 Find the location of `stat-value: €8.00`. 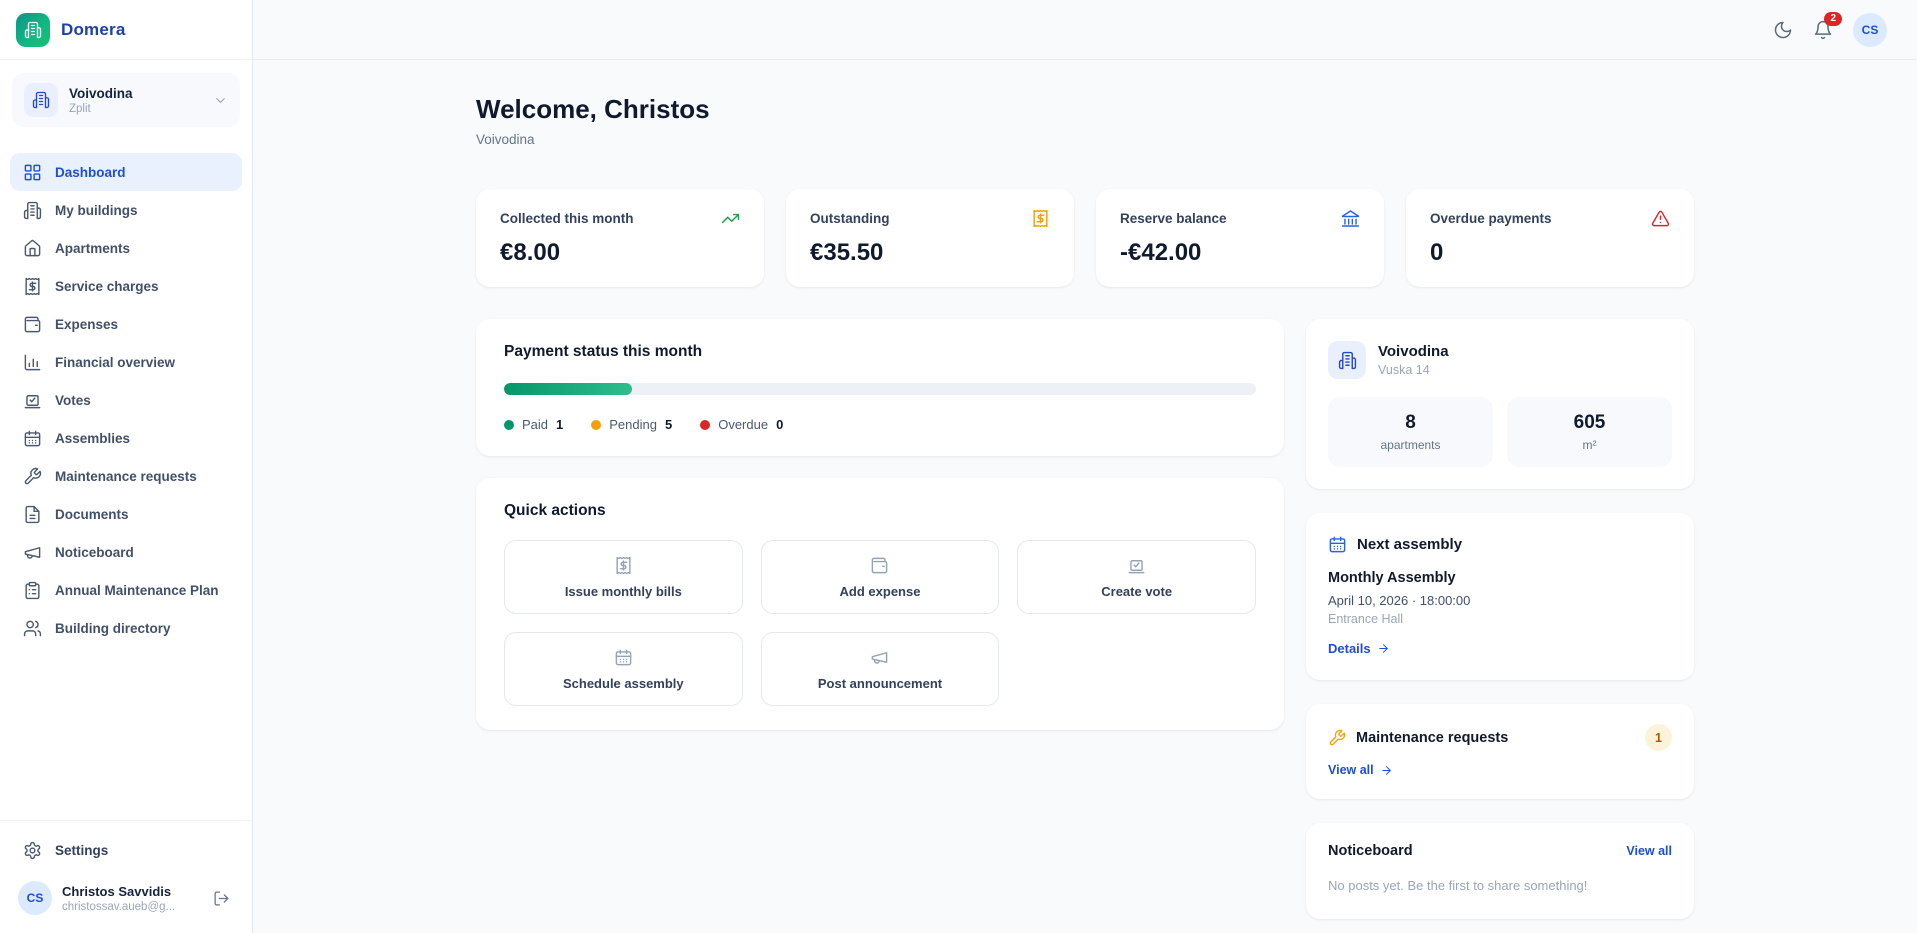

stat-value: €8.00 is located at coordinates (530, 252).